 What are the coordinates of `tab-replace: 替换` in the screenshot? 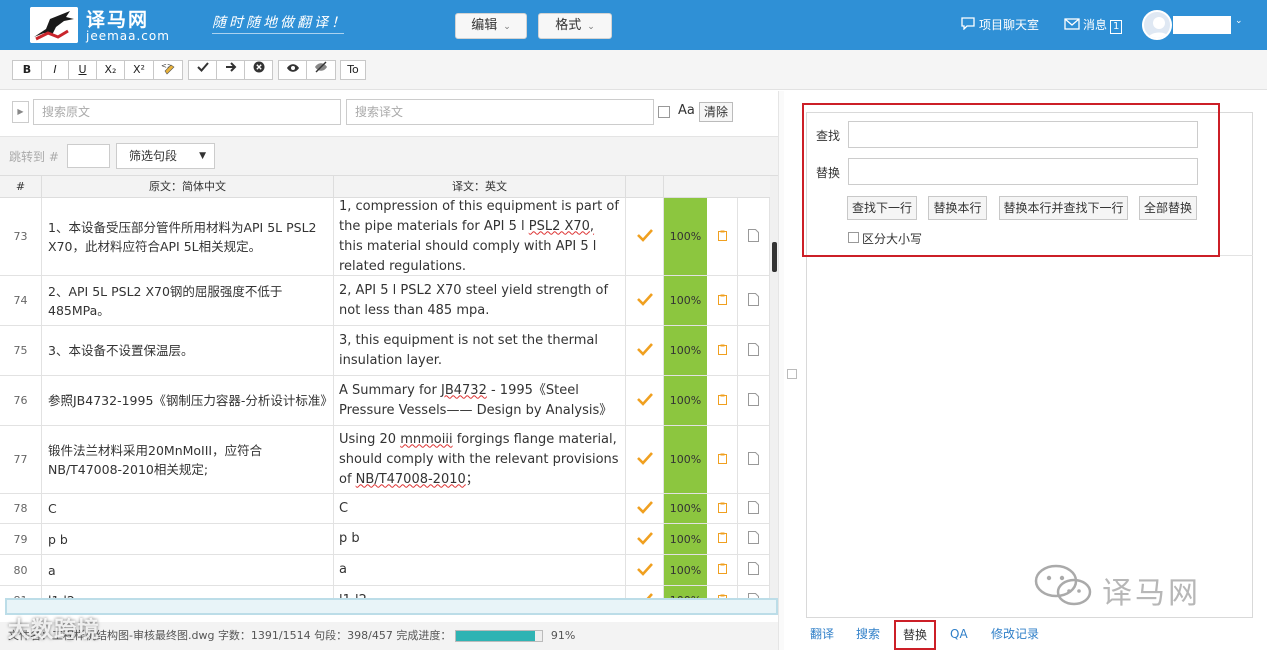 It's located at (915, 635).